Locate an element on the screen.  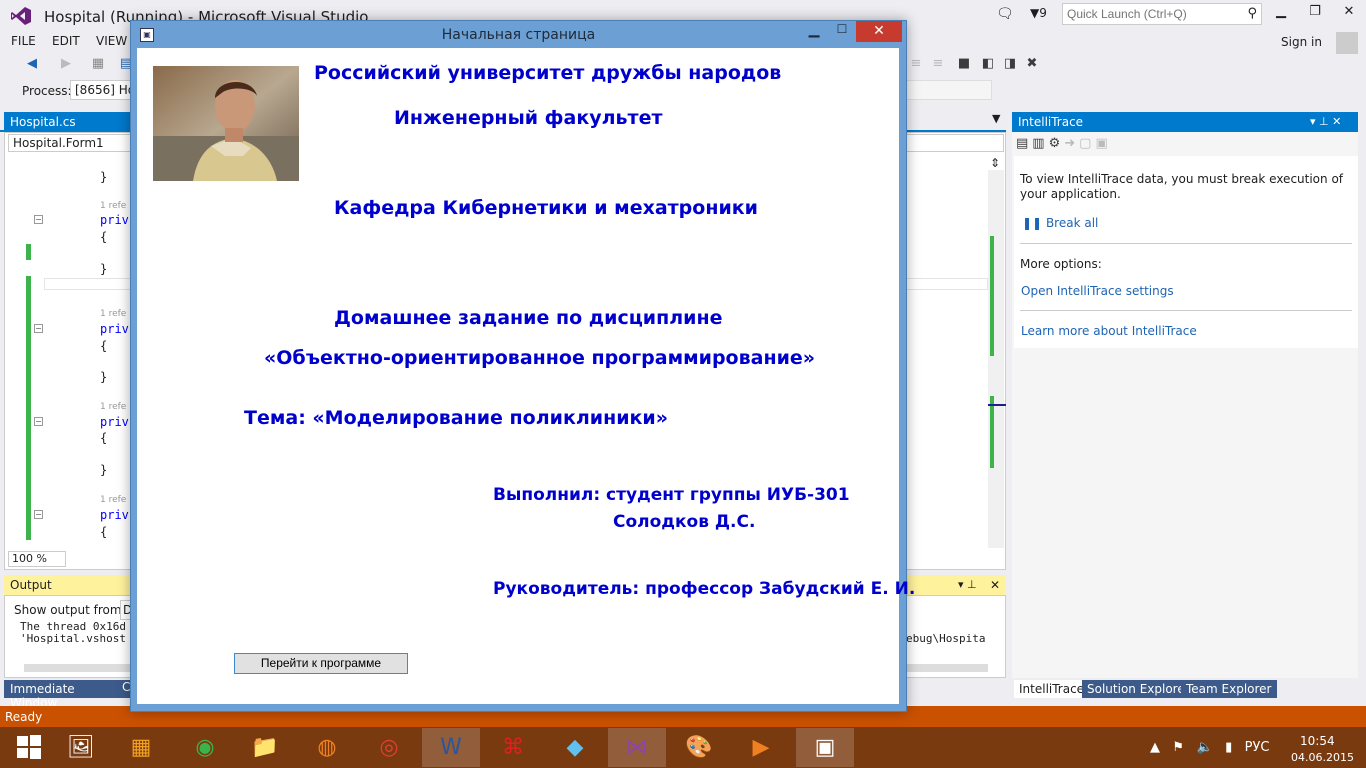
menu-edit: EDIT is located at coordinates (66, 41).